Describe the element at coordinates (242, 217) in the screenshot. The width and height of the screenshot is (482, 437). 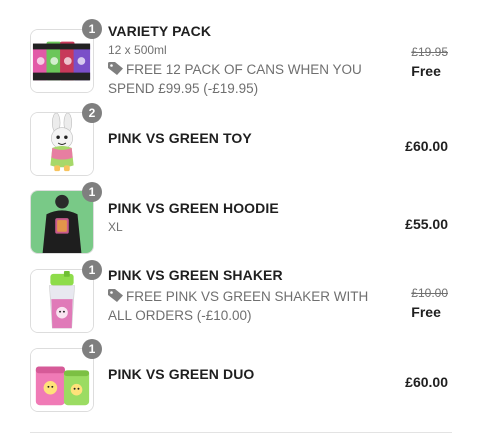
I see `item-details: PINK VS GREEN HOODIE XL` at that location.